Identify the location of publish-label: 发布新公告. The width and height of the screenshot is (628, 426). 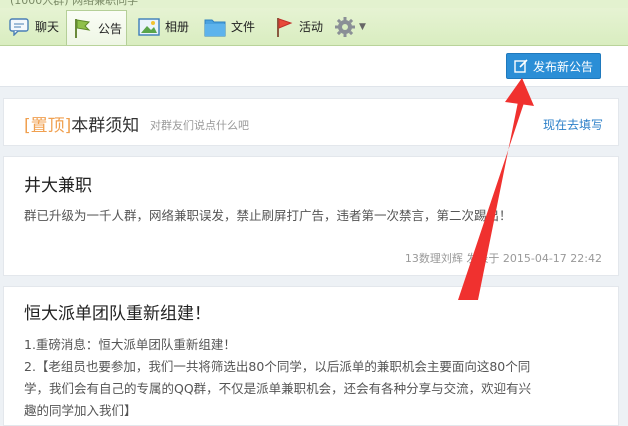
(562, 66).